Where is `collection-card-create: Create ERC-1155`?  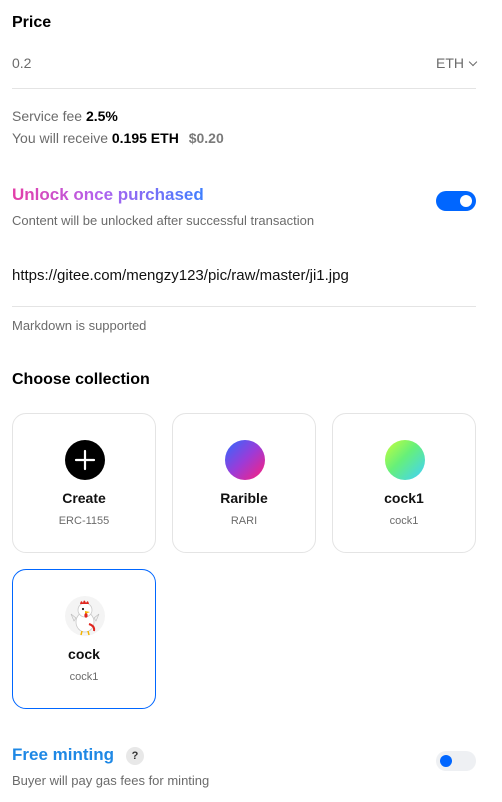
collection-card-create: Create ERC-1155 is located at coordinates (84, 483).